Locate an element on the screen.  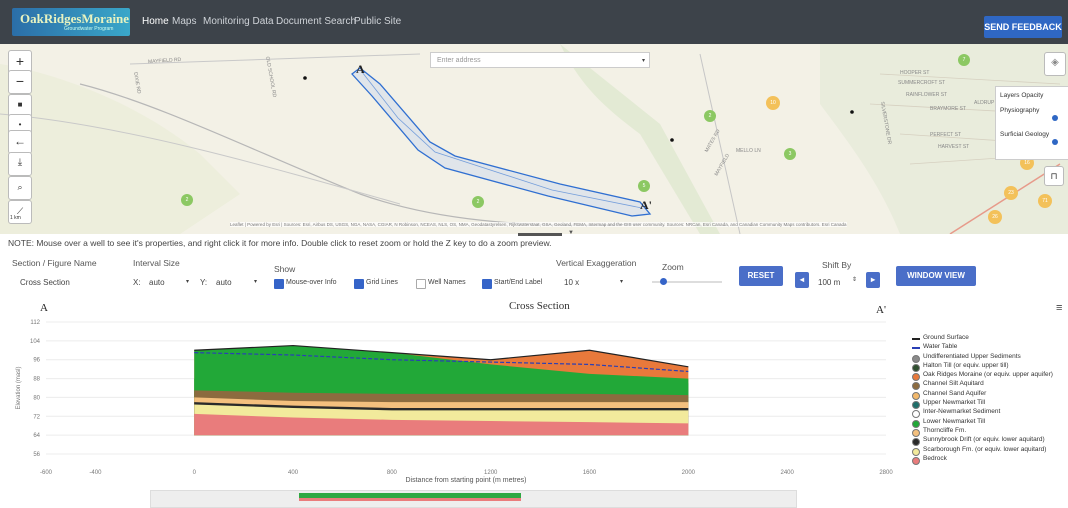
interval-size-label: Interval Size is located at coordinates (156, 263).